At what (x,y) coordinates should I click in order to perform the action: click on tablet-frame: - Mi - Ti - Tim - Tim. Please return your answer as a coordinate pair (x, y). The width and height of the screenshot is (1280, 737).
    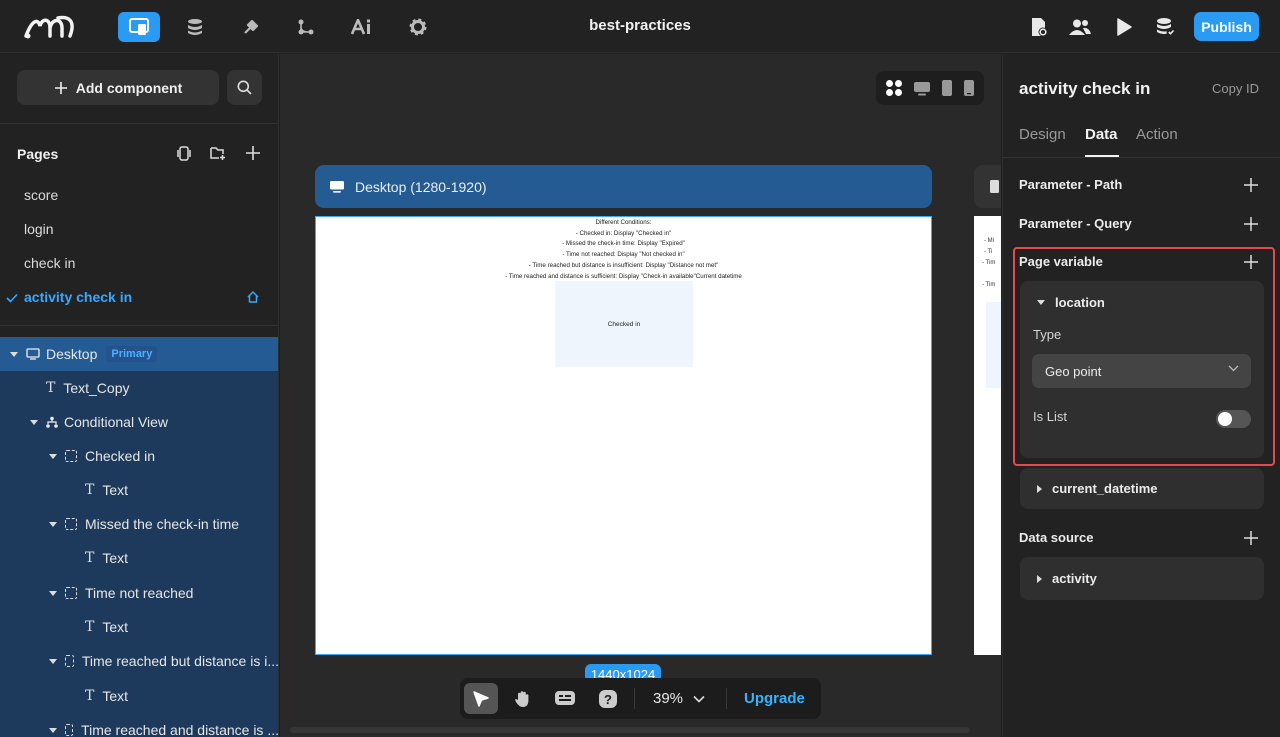
    Looking at the image, I should click on (987, 435).